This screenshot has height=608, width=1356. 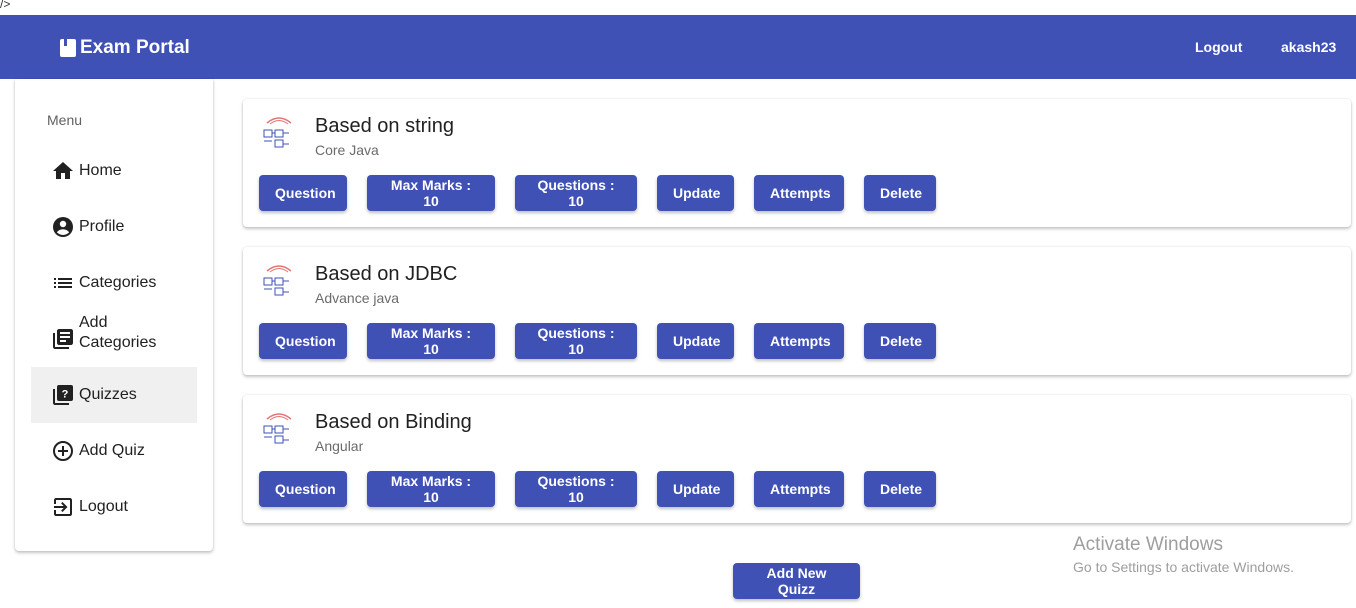 What do you see at coordinates (63, 507) in the screenshot?
I see `exit-to-app-icon` at bounding box center [63, 507].